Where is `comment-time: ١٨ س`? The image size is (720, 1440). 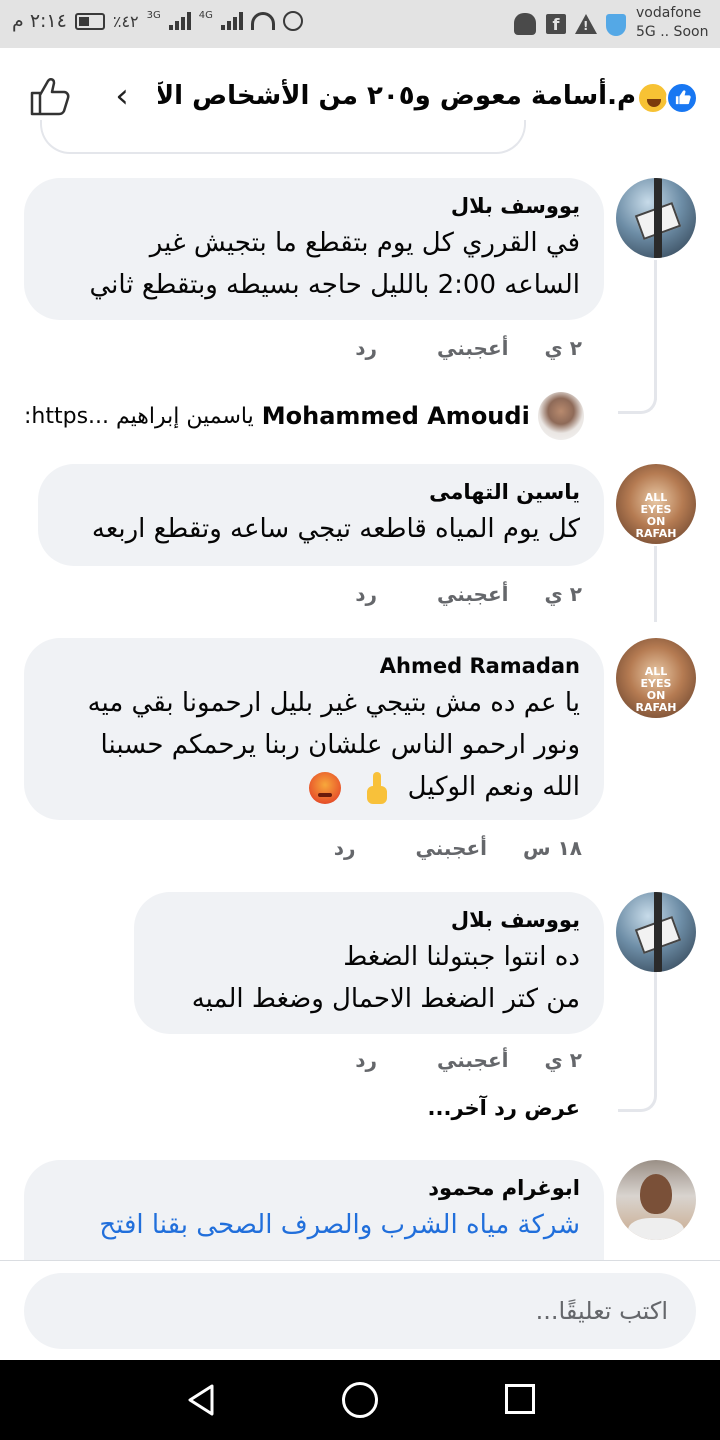
comment-time: ١٨ س is located at coordinates (552, 848).